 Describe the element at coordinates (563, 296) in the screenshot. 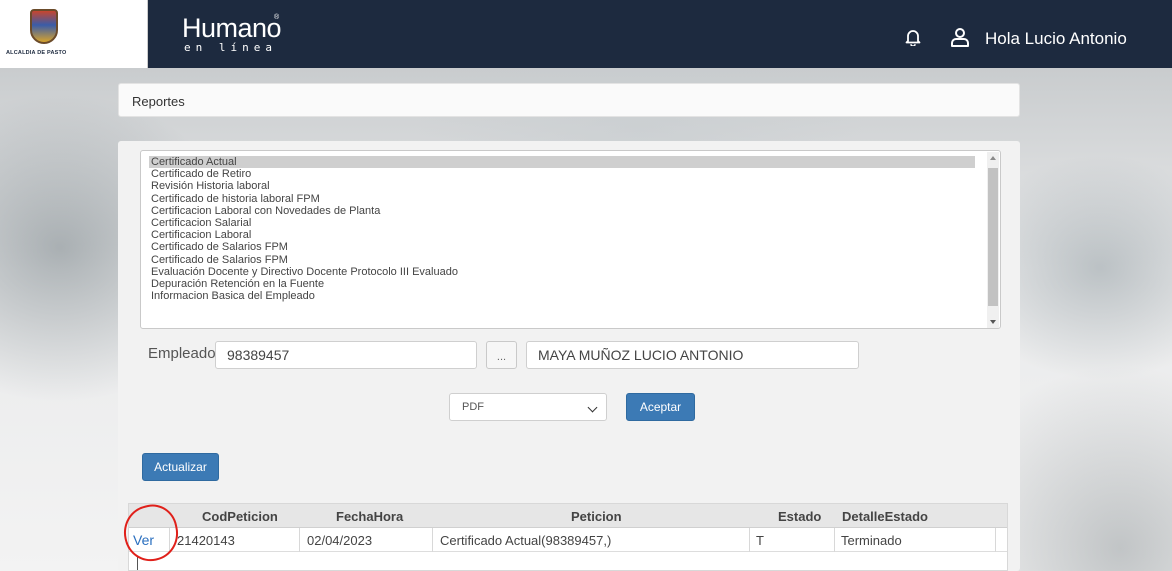

I see `list-item: Informacion Basica del Empleado` at that location.